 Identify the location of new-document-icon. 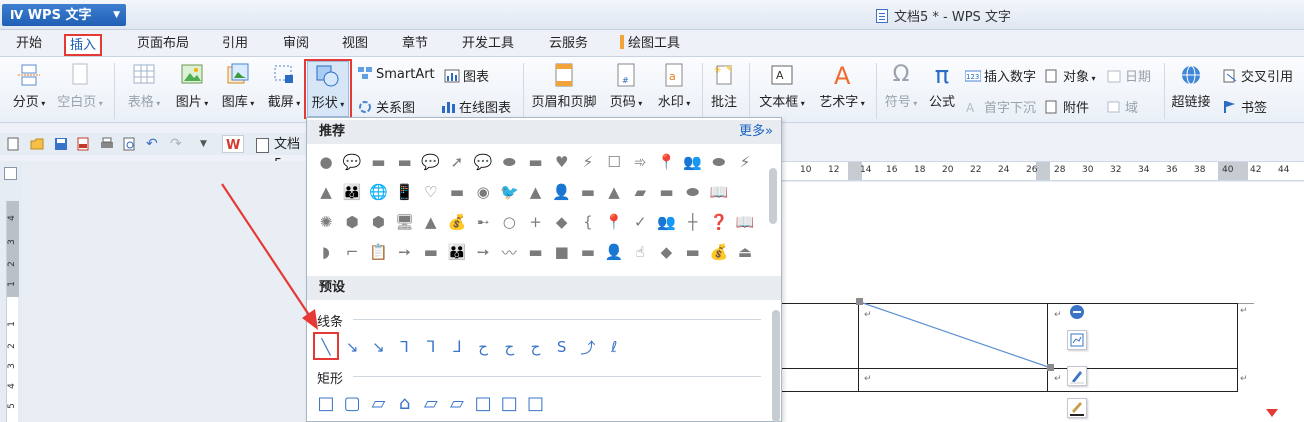
(13, 144).